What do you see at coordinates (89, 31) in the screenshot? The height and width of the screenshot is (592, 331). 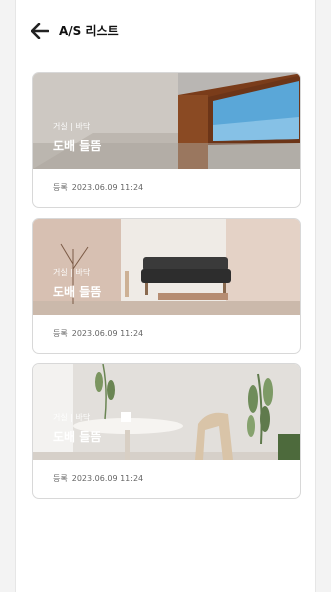 I see `page-title: A/S 리스트` at bounding box center [89, 31].